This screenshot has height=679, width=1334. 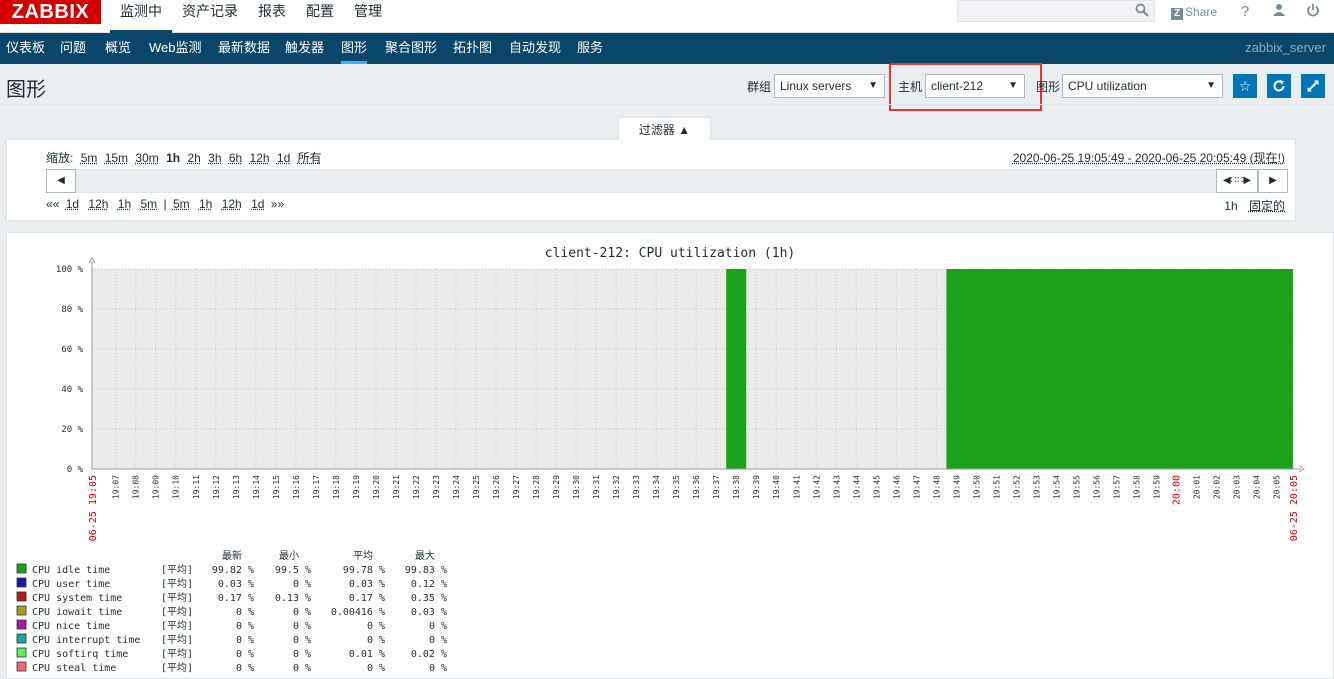 I want to click on fullscreen-icon, so click(x=1313, y=86).